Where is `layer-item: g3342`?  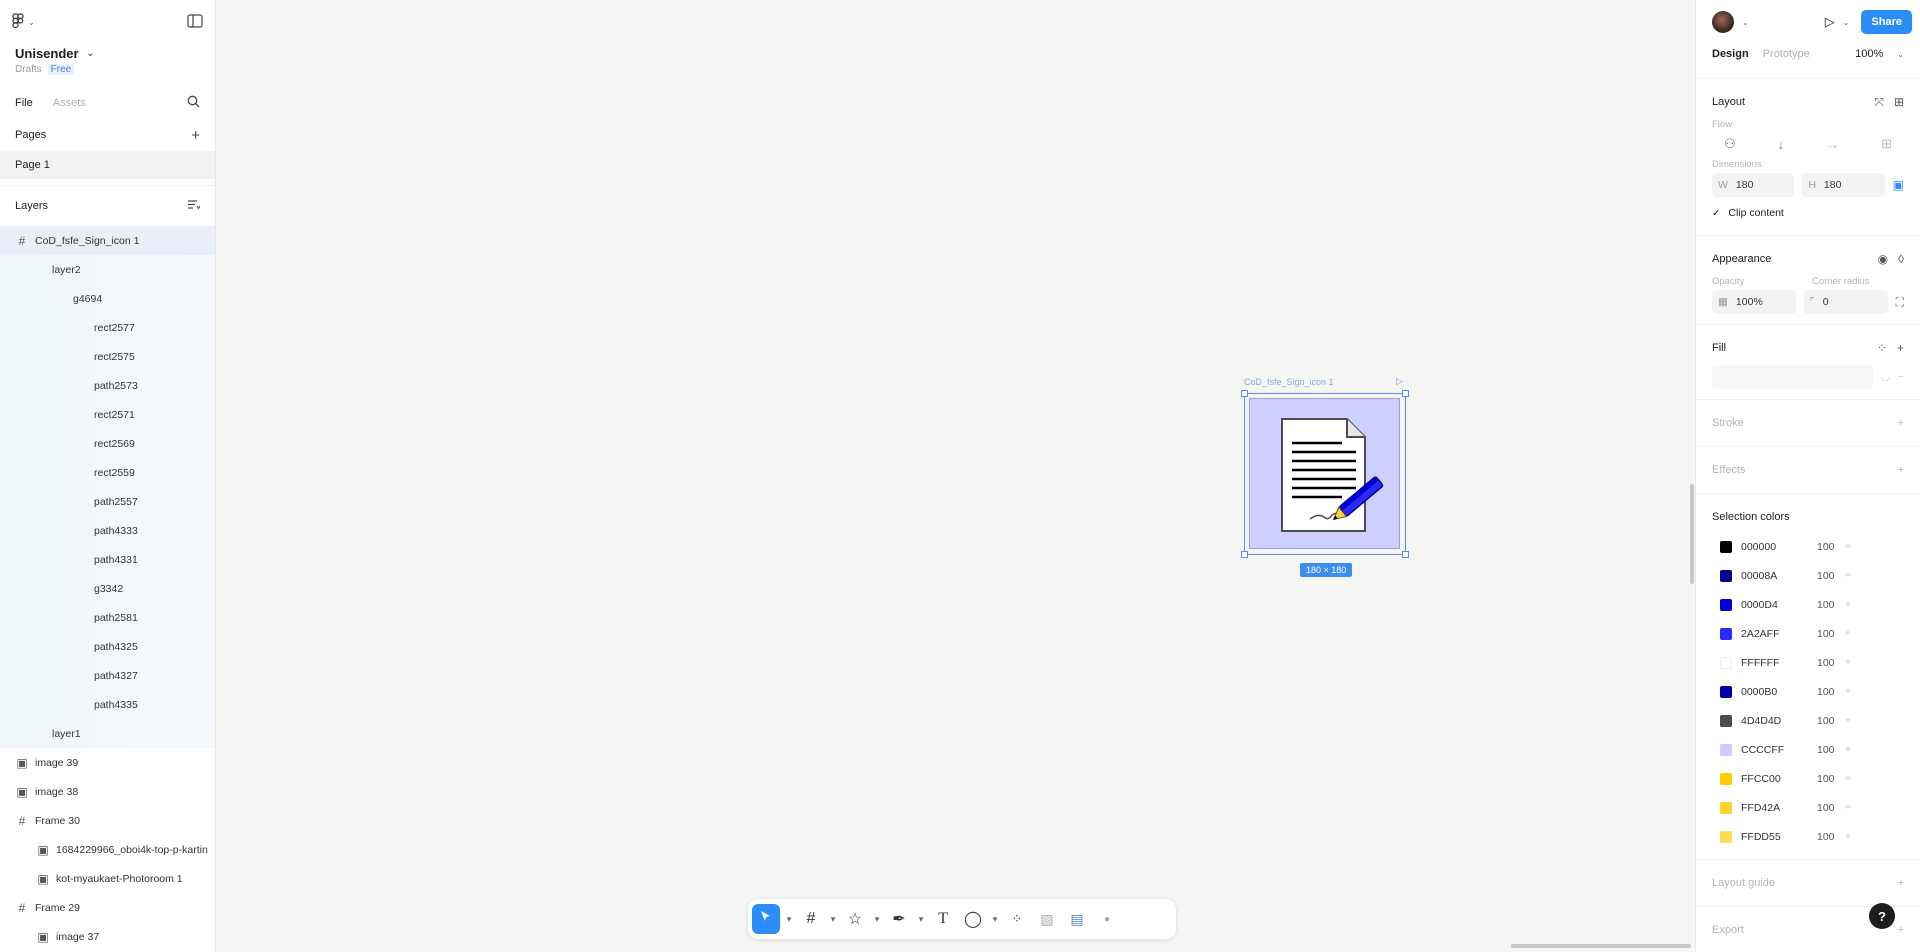
layer-item: g3342 is located at coordinates (107, 588).